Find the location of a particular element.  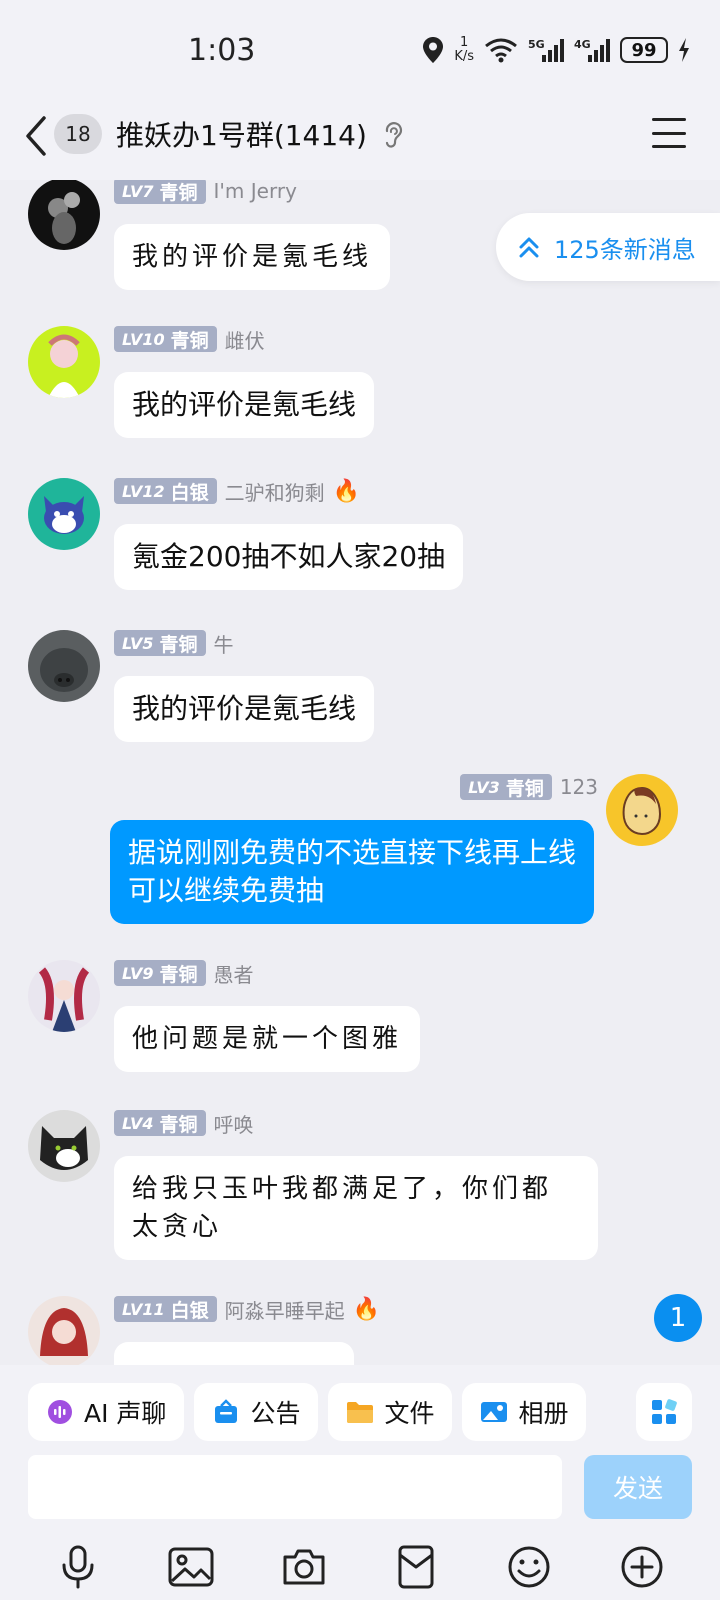

battery-indicator: 99 is located at coordinates (644, 50).